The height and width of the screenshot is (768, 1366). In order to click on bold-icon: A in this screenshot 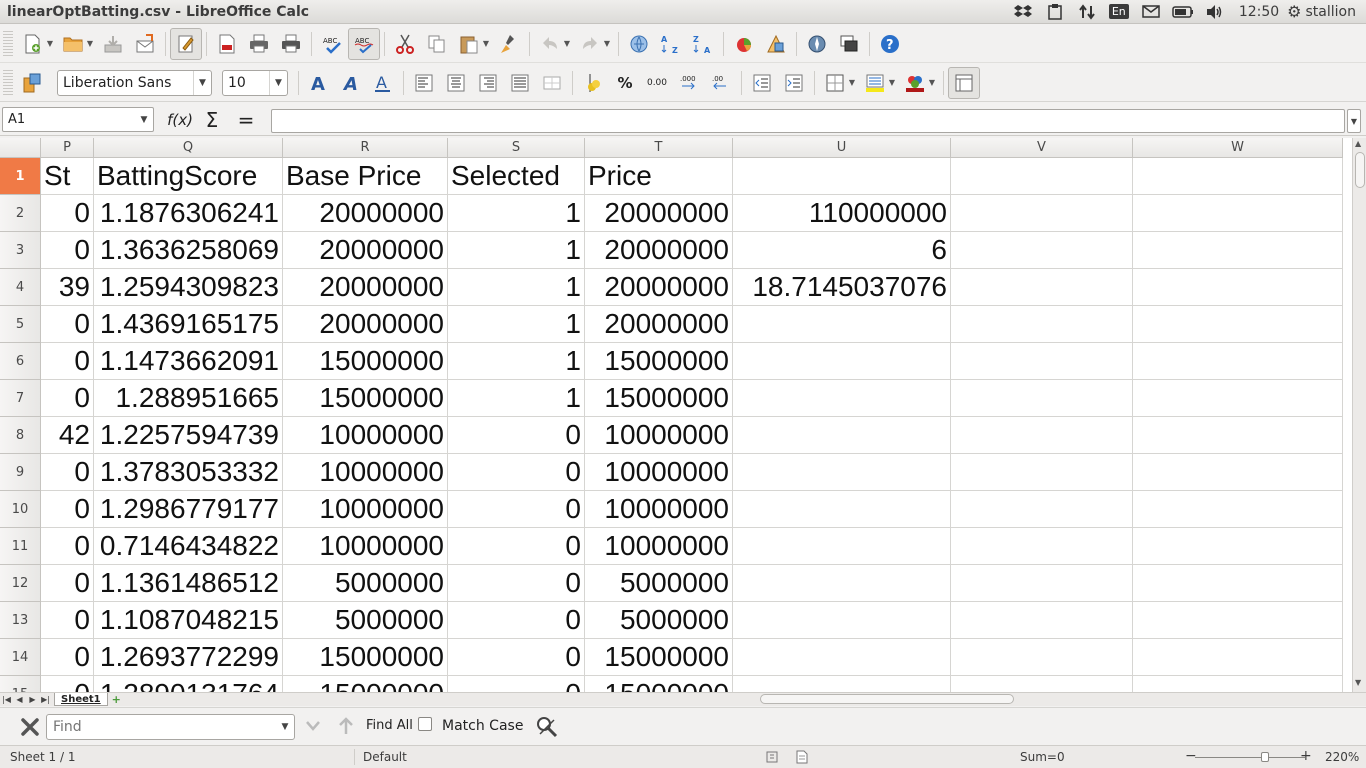, I will do `click(319, 83)`.